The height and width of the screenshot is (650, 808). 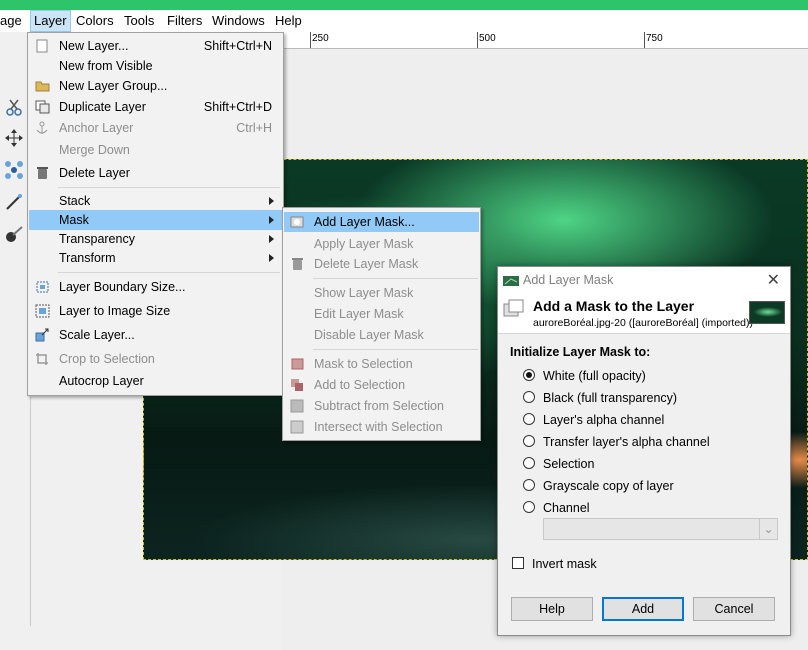 What do you see at coordinates (155, 107) in the screenshot?
I see `menu-item-duplicate-layer: Duplicate Layer Shift+Ctrl+D` at bounding box center [155, 107].